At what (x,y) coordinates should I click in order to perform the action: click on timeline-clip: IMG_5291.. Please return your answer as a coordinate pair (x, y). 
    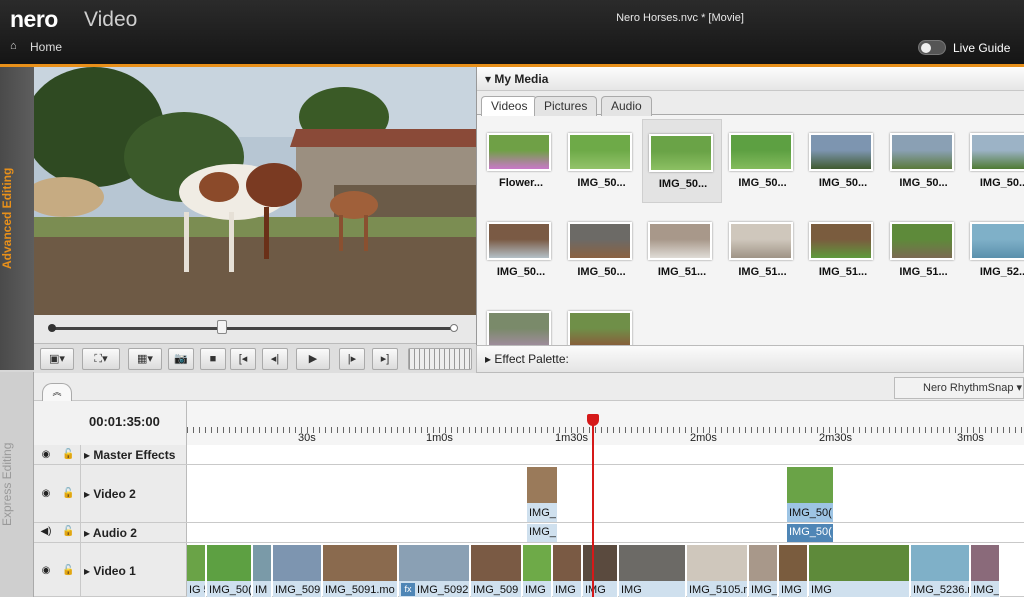
    Looking at the image, I should click on (985, 571).